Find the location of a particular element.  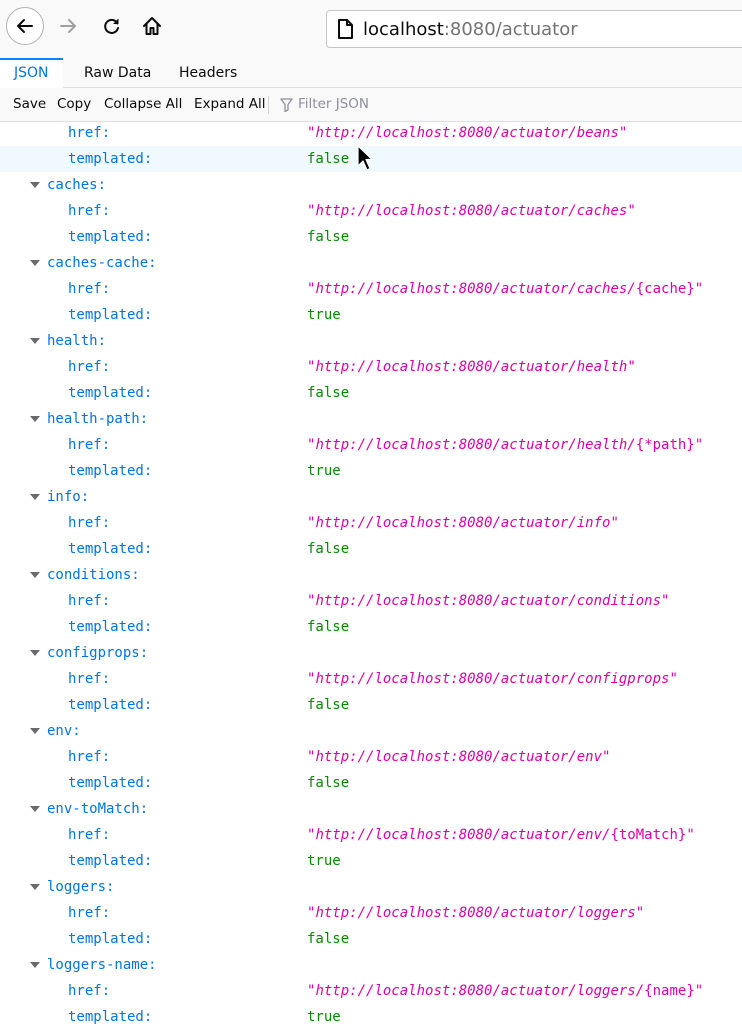

arrow-left-icon is located at coordinates (25, 26).